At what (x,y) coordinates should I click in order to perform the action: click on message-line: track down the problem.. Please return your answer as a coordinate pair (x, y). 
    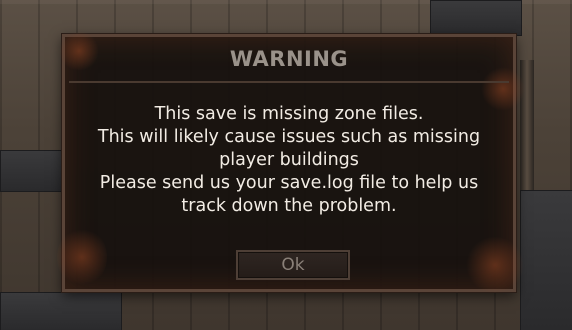
    Looking at the image, I should click on (289, 206).